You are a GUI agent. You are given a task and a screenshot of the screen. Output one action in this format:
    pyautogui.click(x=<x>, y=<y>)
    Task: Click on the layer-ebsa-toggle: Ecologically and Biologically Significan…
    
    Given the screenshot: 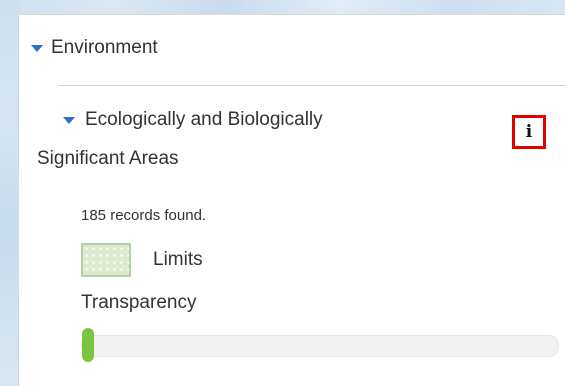 What is the action you would take?
    pyautogui.click(x=260, y=137)
    